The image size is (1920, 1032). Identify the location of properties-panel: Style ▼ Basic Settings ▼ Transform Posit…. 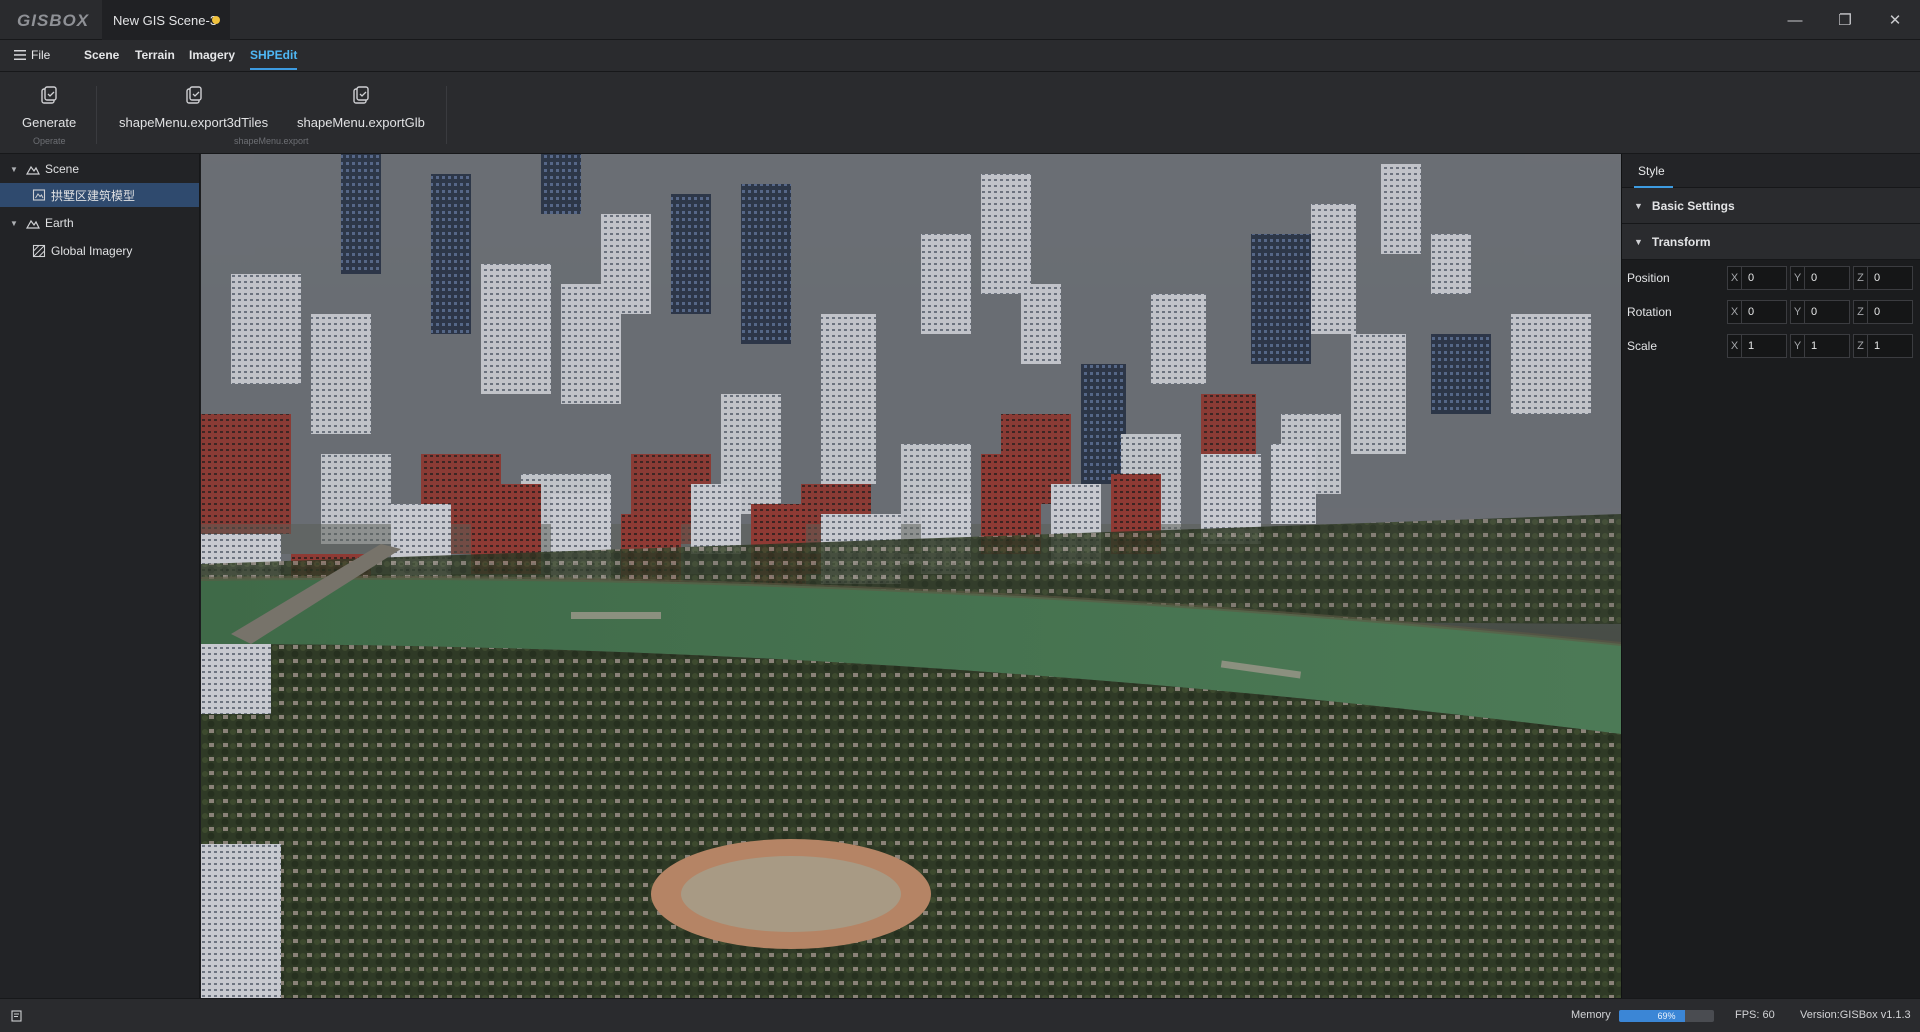
(1770, 576).